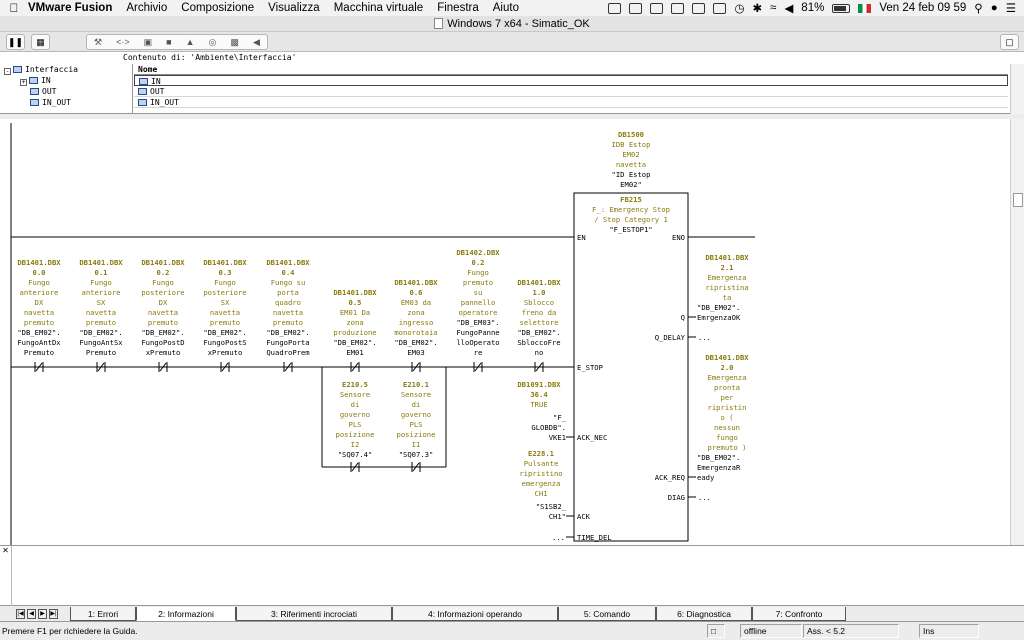  Describe the element at coordinates (314, 614) in the screenshot. I see `tab-riferimenti-incrociati: 3: Riferimenti incrociati` at that location.